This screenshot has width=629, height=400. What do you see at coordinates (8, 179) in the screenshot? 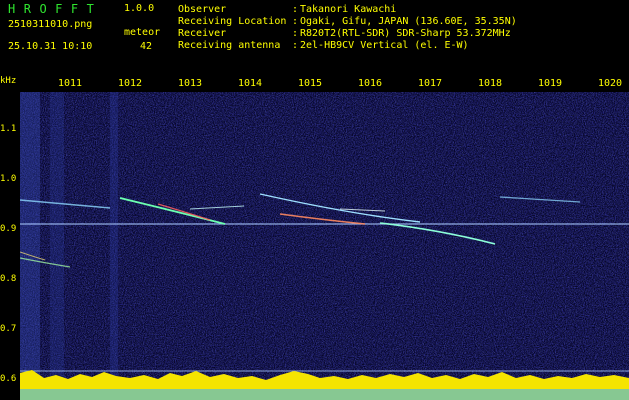
I see `y-tick-label: 1.0` at bounding box center [8, 179].